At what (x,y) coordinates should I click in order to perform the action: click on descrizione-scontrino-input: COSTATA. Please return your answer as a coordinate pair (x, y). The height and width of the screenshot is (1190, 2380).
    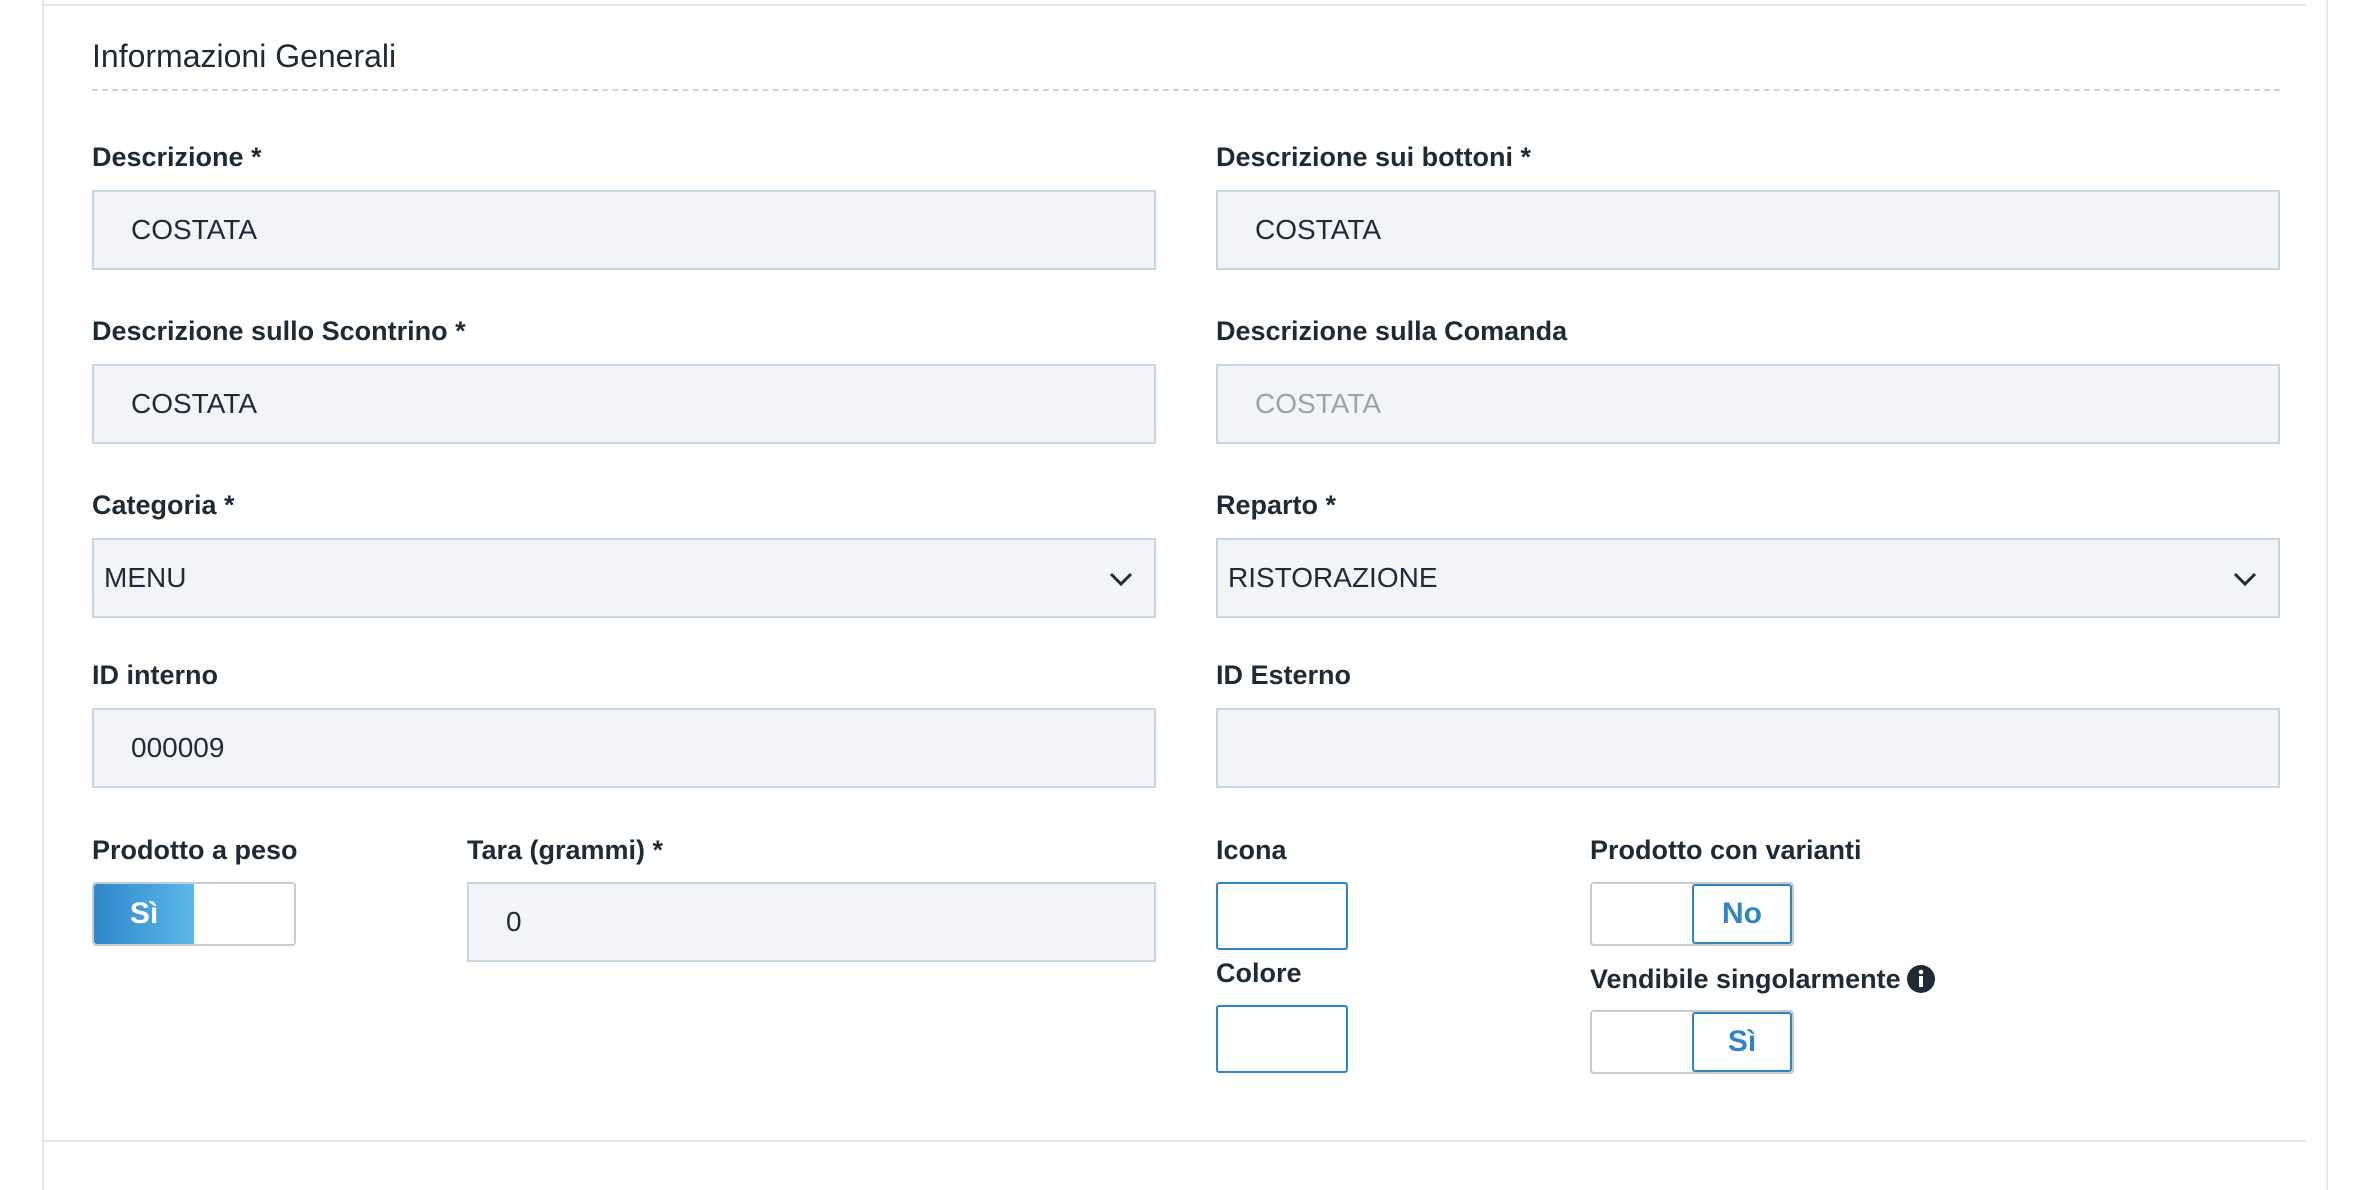
    Looking at the image, I should click on (624, 404).